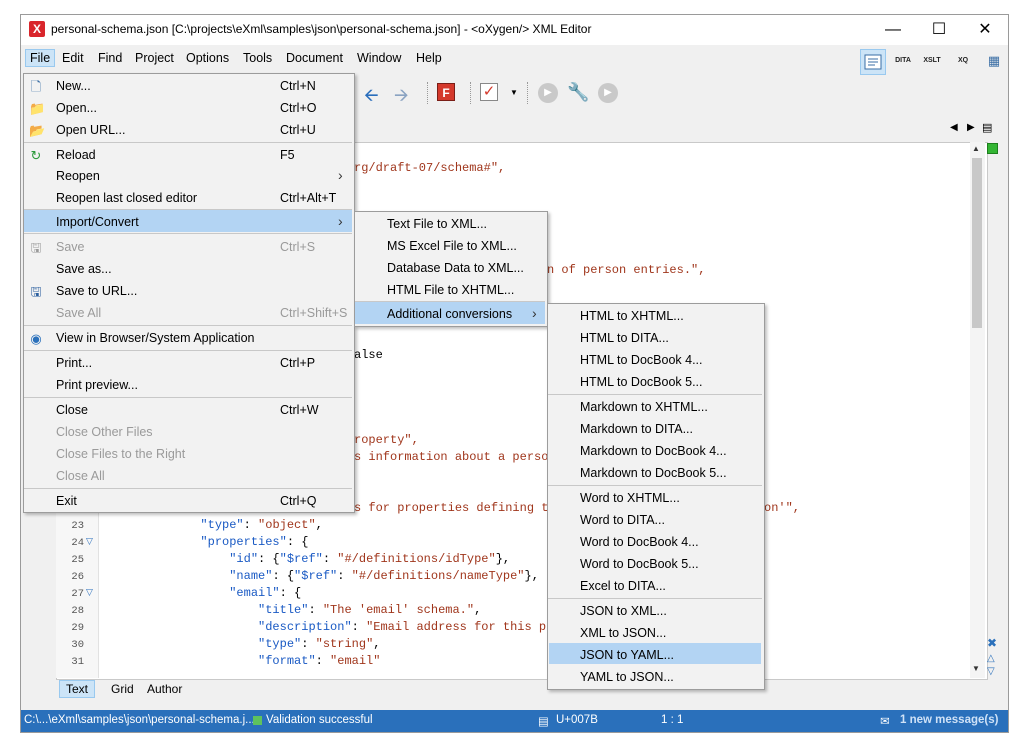 The width and height of the screenshot is (1030, 750). I want to click on tab-grid: Grid, so click(122, 689).